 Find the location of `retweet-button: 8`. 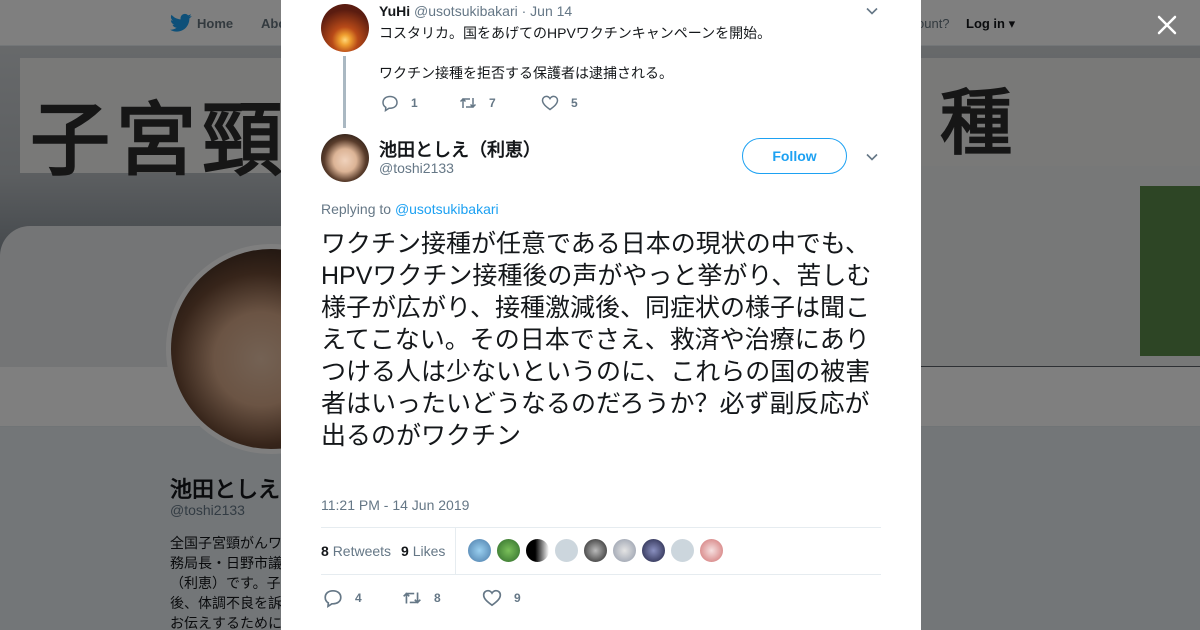

retweet-button: 8 is located at coordinates (421, 598).